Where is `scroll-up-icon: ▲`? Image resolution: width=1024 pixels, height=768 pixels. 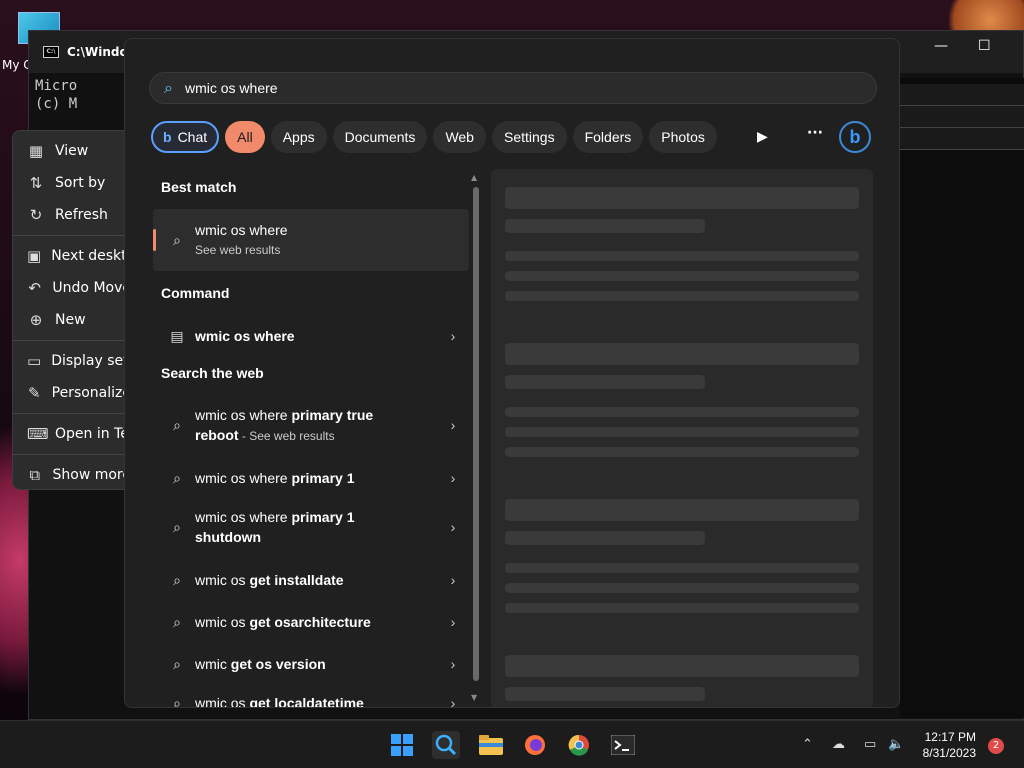 scroll-up-icon: ▲ is located at coordinates (474, 177).